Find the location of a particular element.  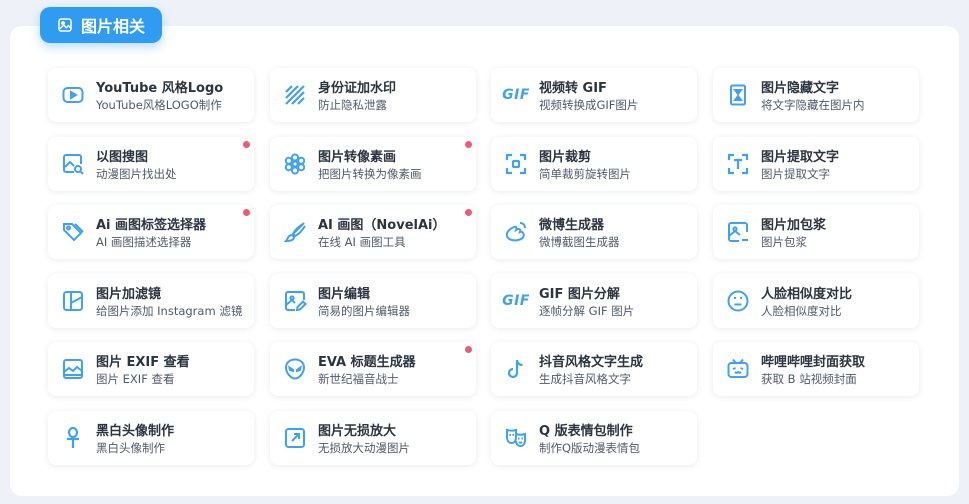

expand-icon is located at coordinates (295, 438).